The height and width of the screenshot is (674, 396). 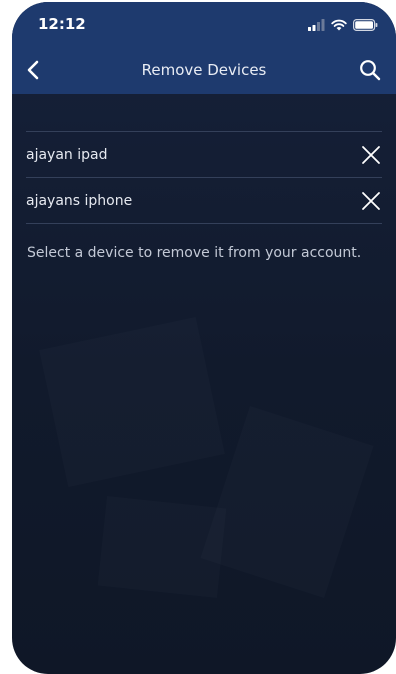 I want to click on navigation-bar: Remove Devices, so click(x=204, y=70).